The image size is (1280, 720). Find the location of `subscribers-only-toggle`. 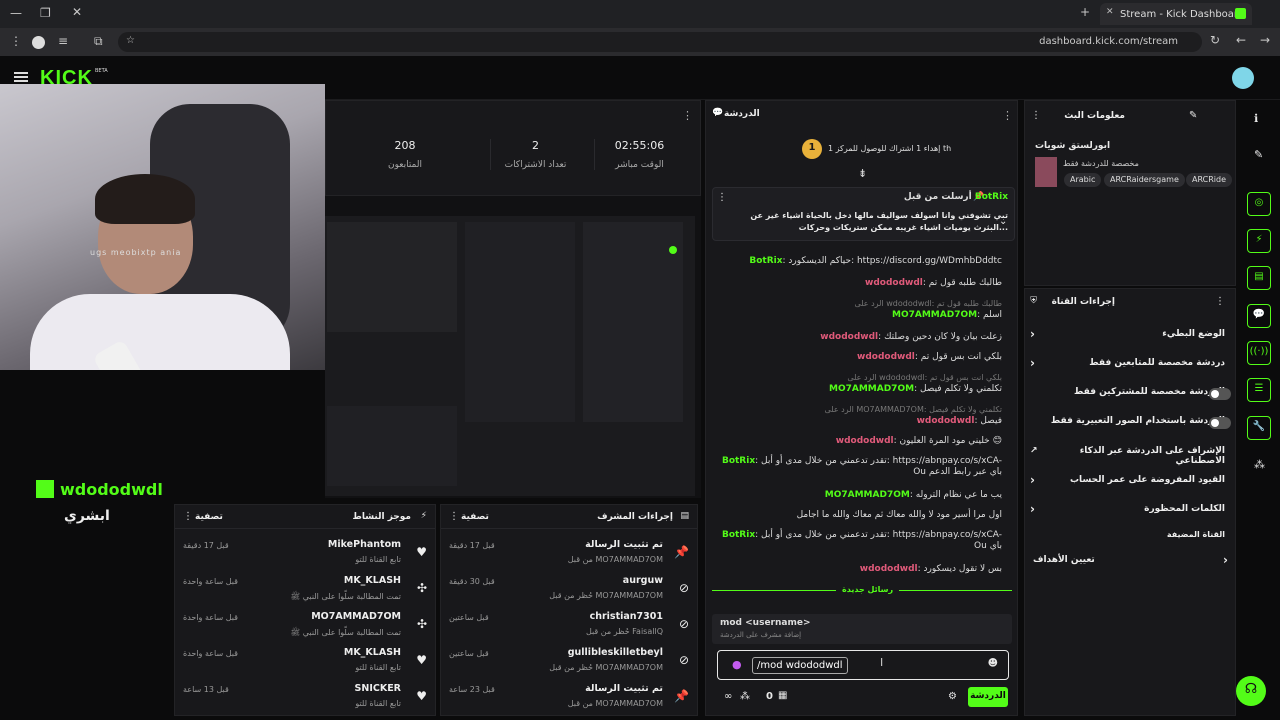

subscribers-only-toggle is located at coordinates (1220, 394).